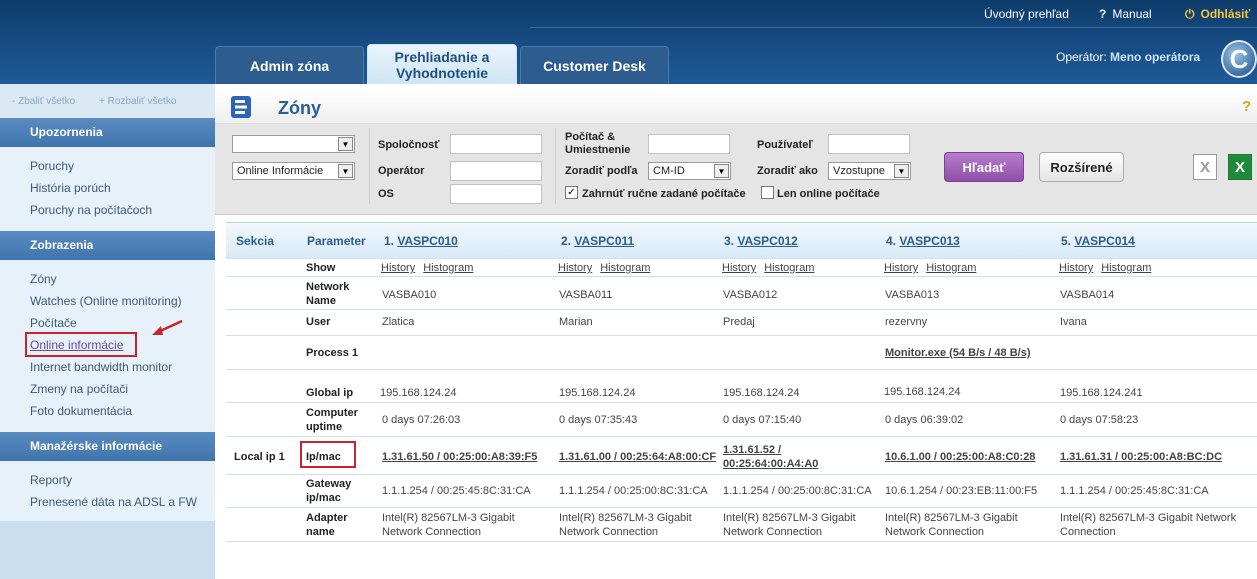 This screenshot has height=579, width=1257. Describe the element at coordinates (323, 498) in the screenshot. I see `param-gateway-line2: ip/mac` at that location.